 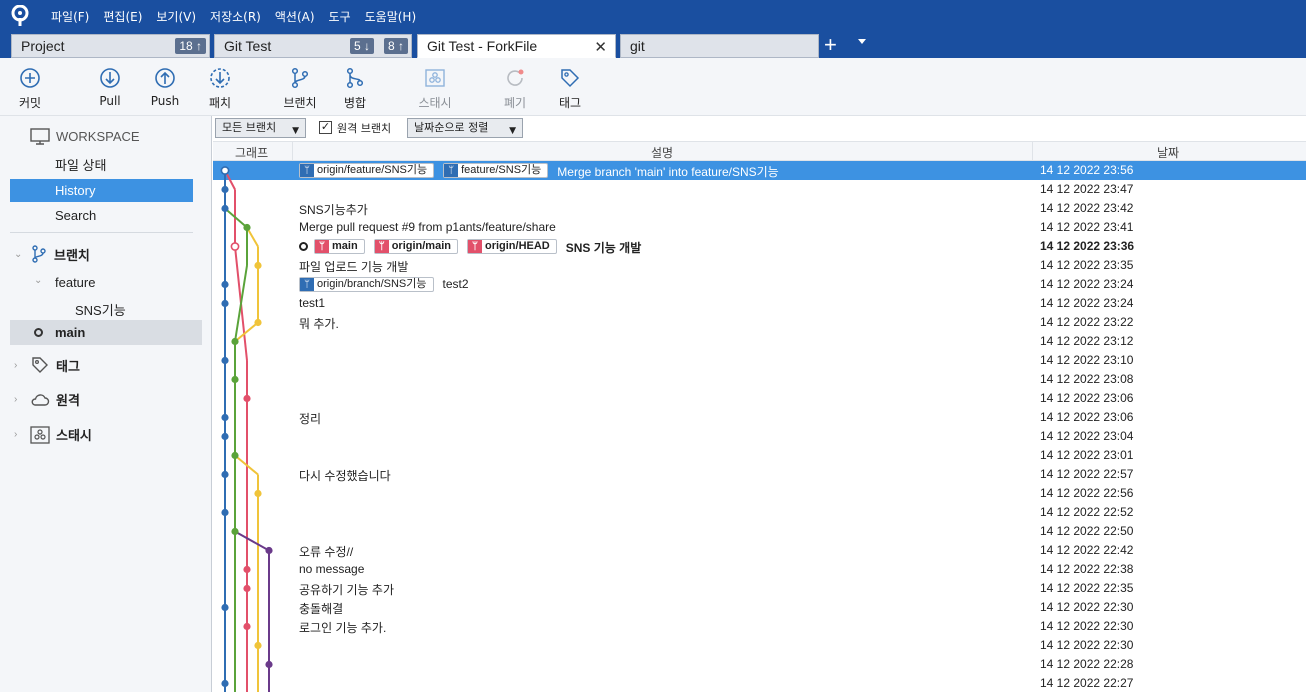 What do you see at coordinates (235, 16) in the screenshot?
I see `menu-repository: 저장소(R)` at bounding box center [235, 16].